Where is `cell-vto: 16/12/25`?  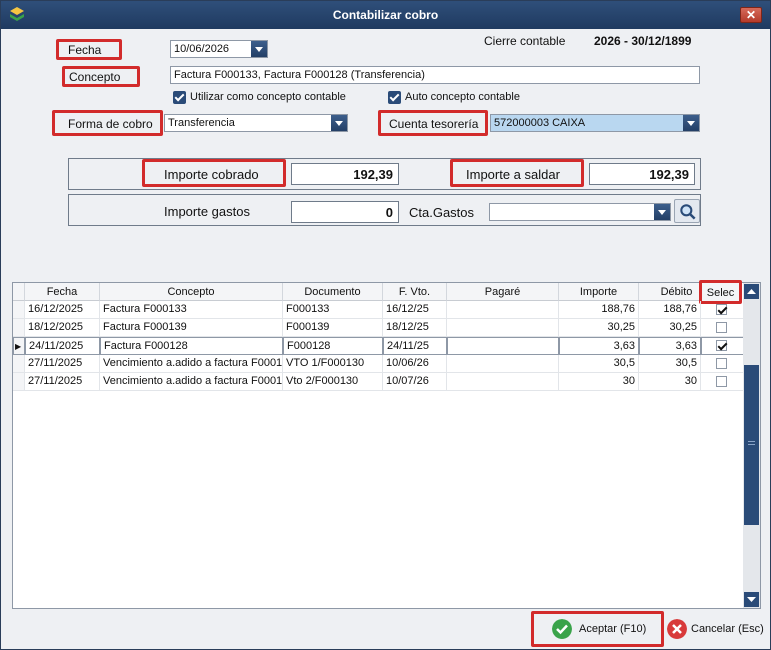 cell-vto: 16/12/25 is located at coordinates (415, 310).